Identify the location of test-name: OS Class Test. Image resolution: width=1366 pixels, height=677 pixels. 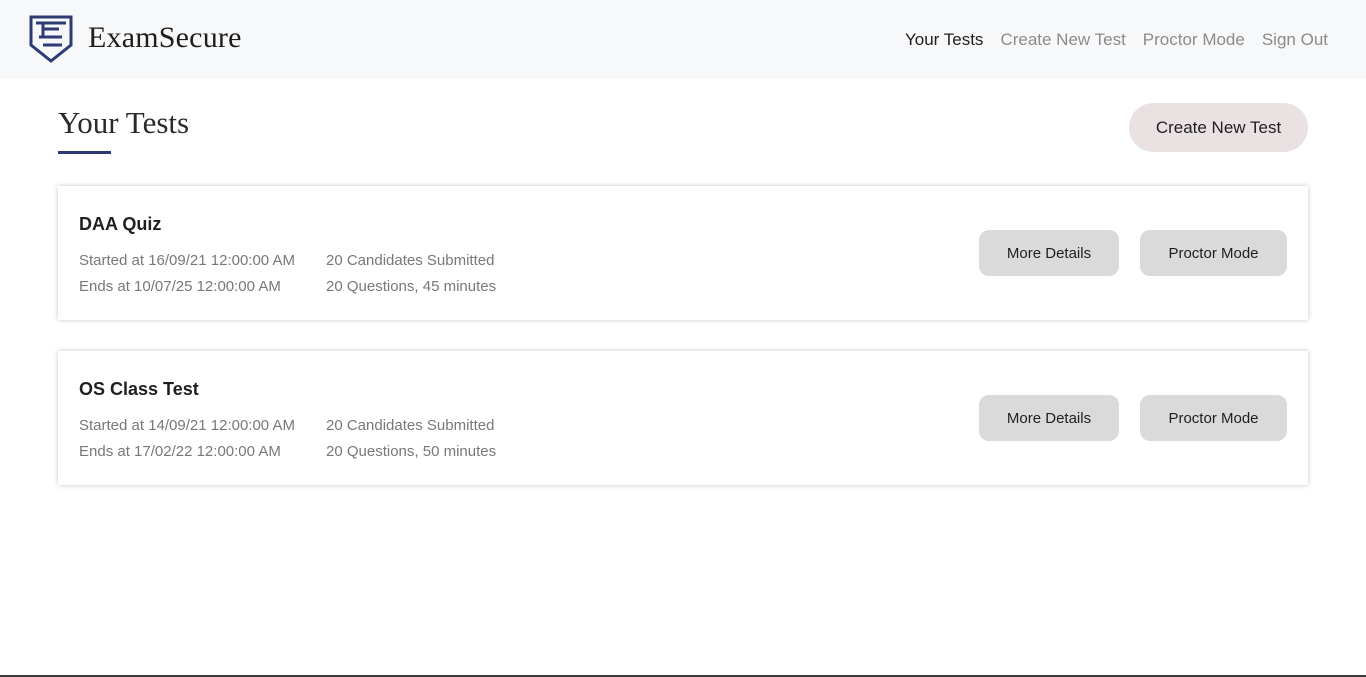
(139, 389).